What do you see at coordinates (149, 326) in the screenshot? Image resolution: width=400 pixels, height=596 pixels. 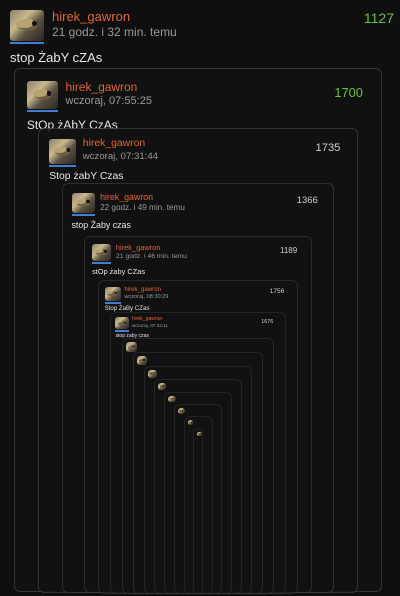 I see `post-time: wczoraj, 07:42:11` at bounding box center [149, 326].